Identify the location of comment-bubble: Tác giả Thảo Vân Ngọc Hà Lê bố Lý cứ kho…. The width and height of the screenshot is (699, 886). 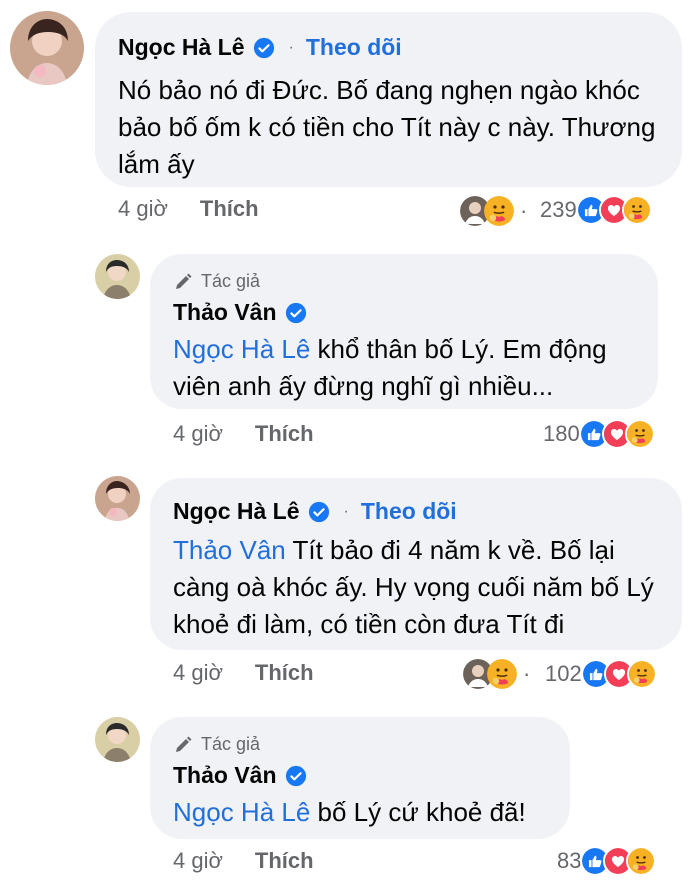
(360, 778).